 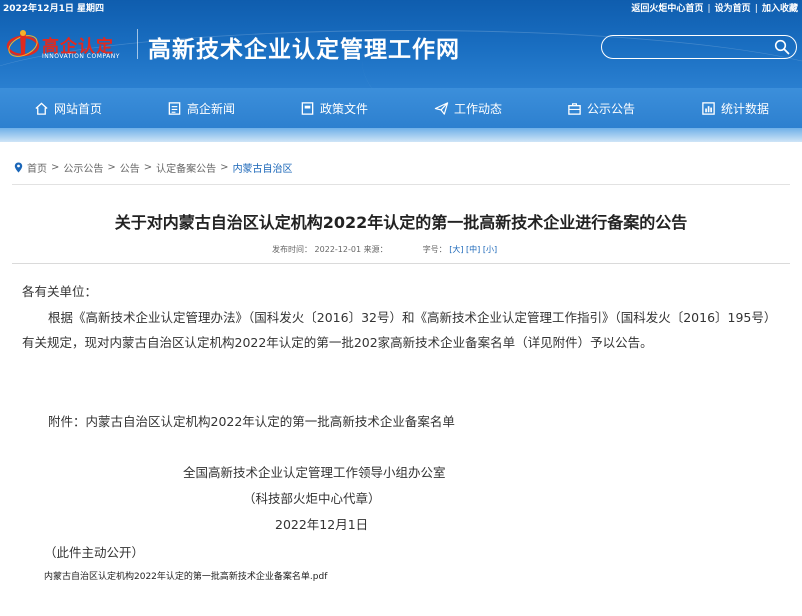 I want to click on article-meta: 发布时间： 2022-12-01 来源： 字号： [大] [中] [小], so click(x=384, y=249).